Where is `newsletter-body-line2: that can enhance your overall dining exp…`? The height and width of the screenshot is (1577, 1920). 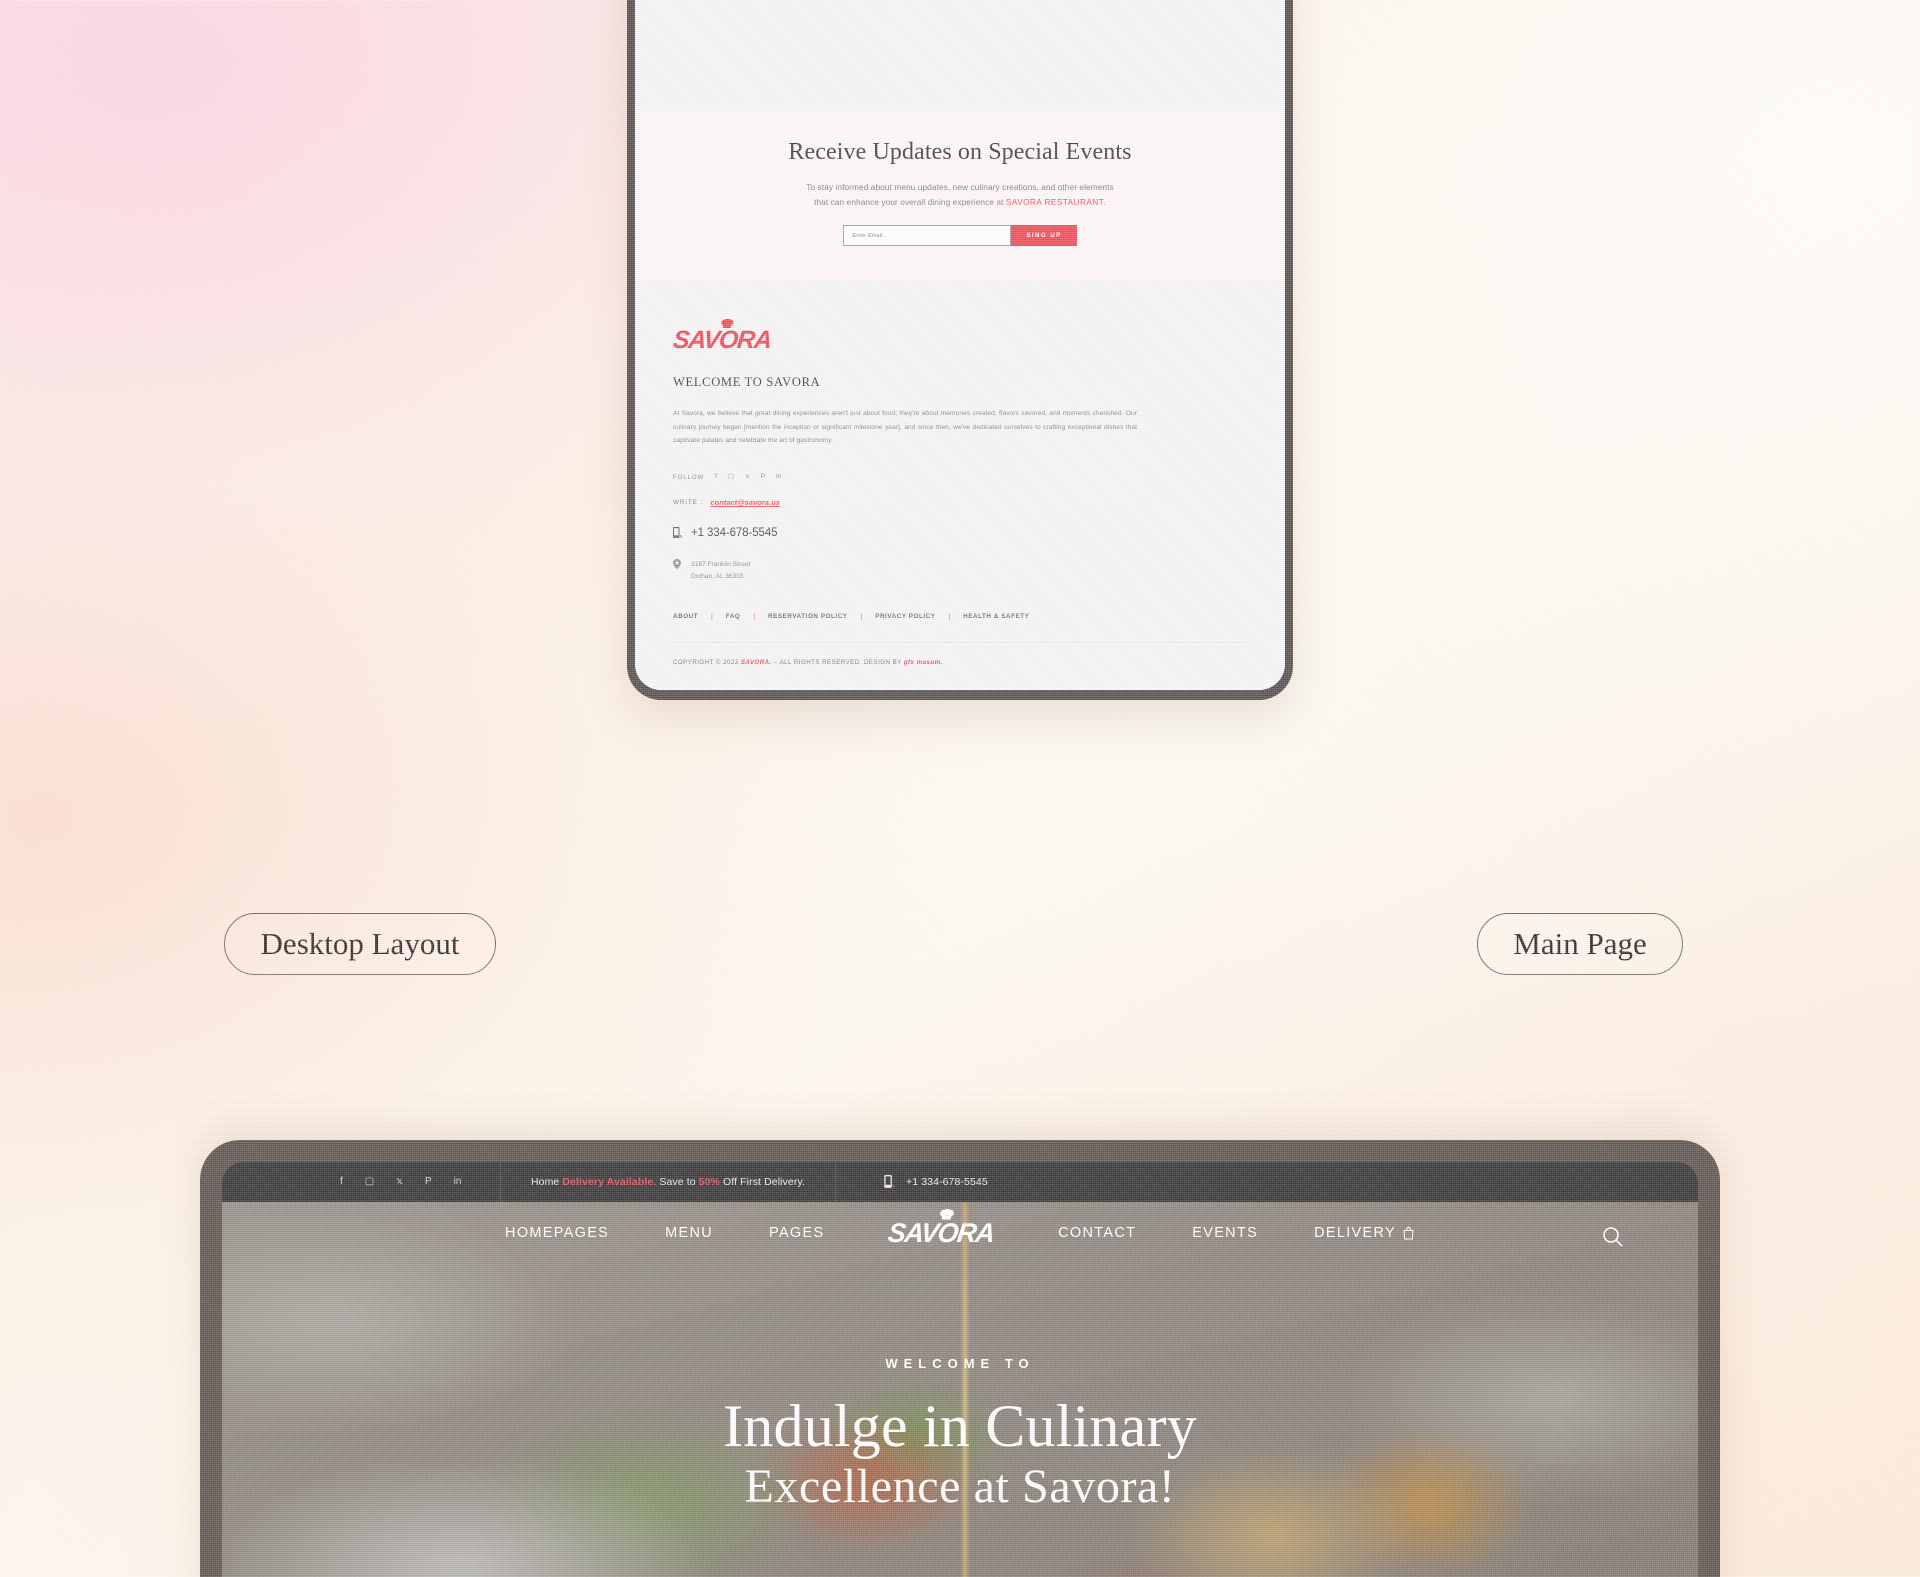
newsletter-body-line2: that can enhance your overall dining exp… is located at coordinates (910, 201).